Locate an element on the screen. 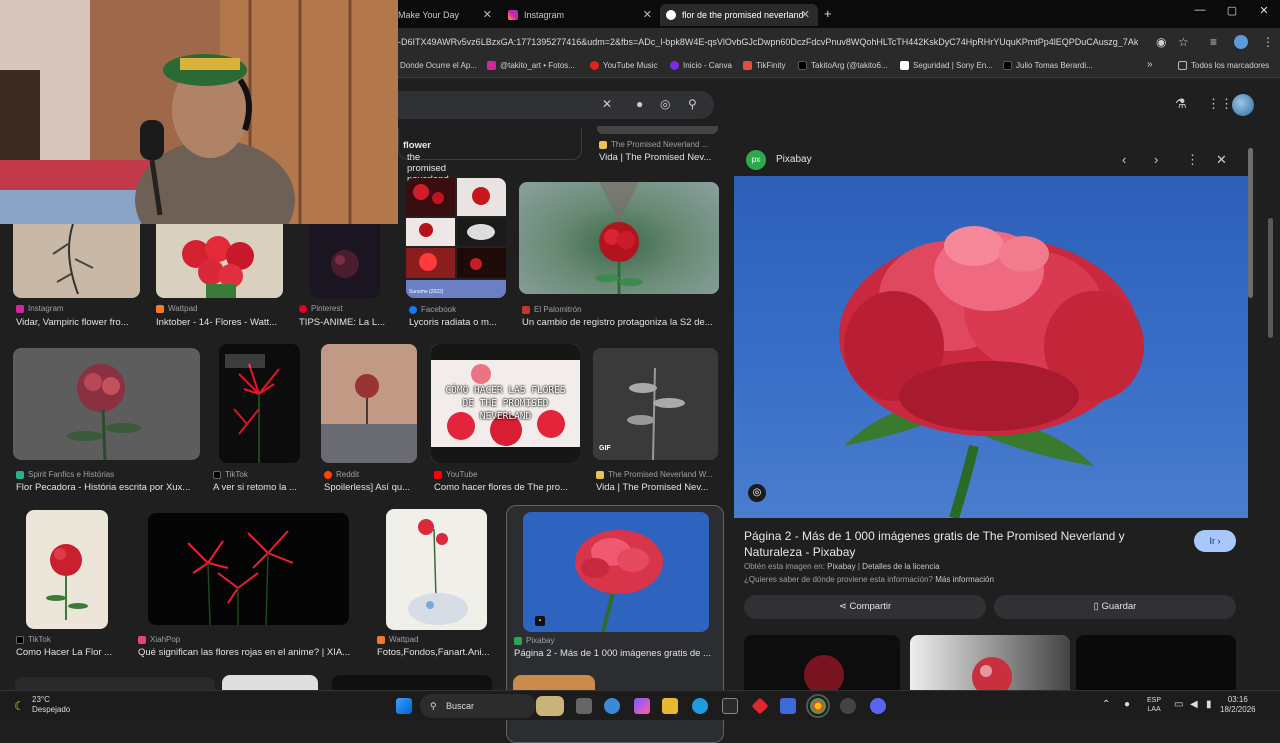  bookmark-item: TikFinity is located at coordinates (764, 65).